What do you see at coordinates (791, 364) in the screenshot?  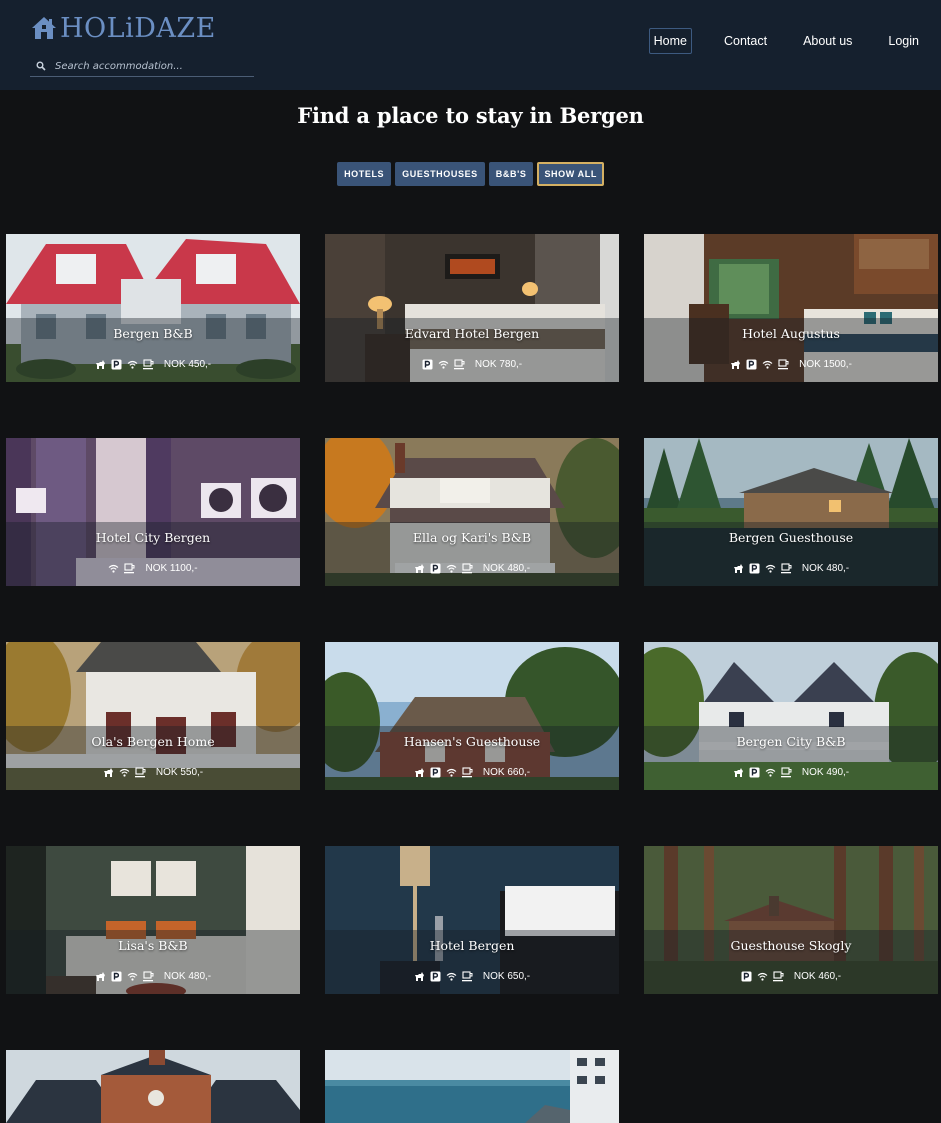 I see `amenities-row: NOK 1500,-` at bounding box center [791, 364].